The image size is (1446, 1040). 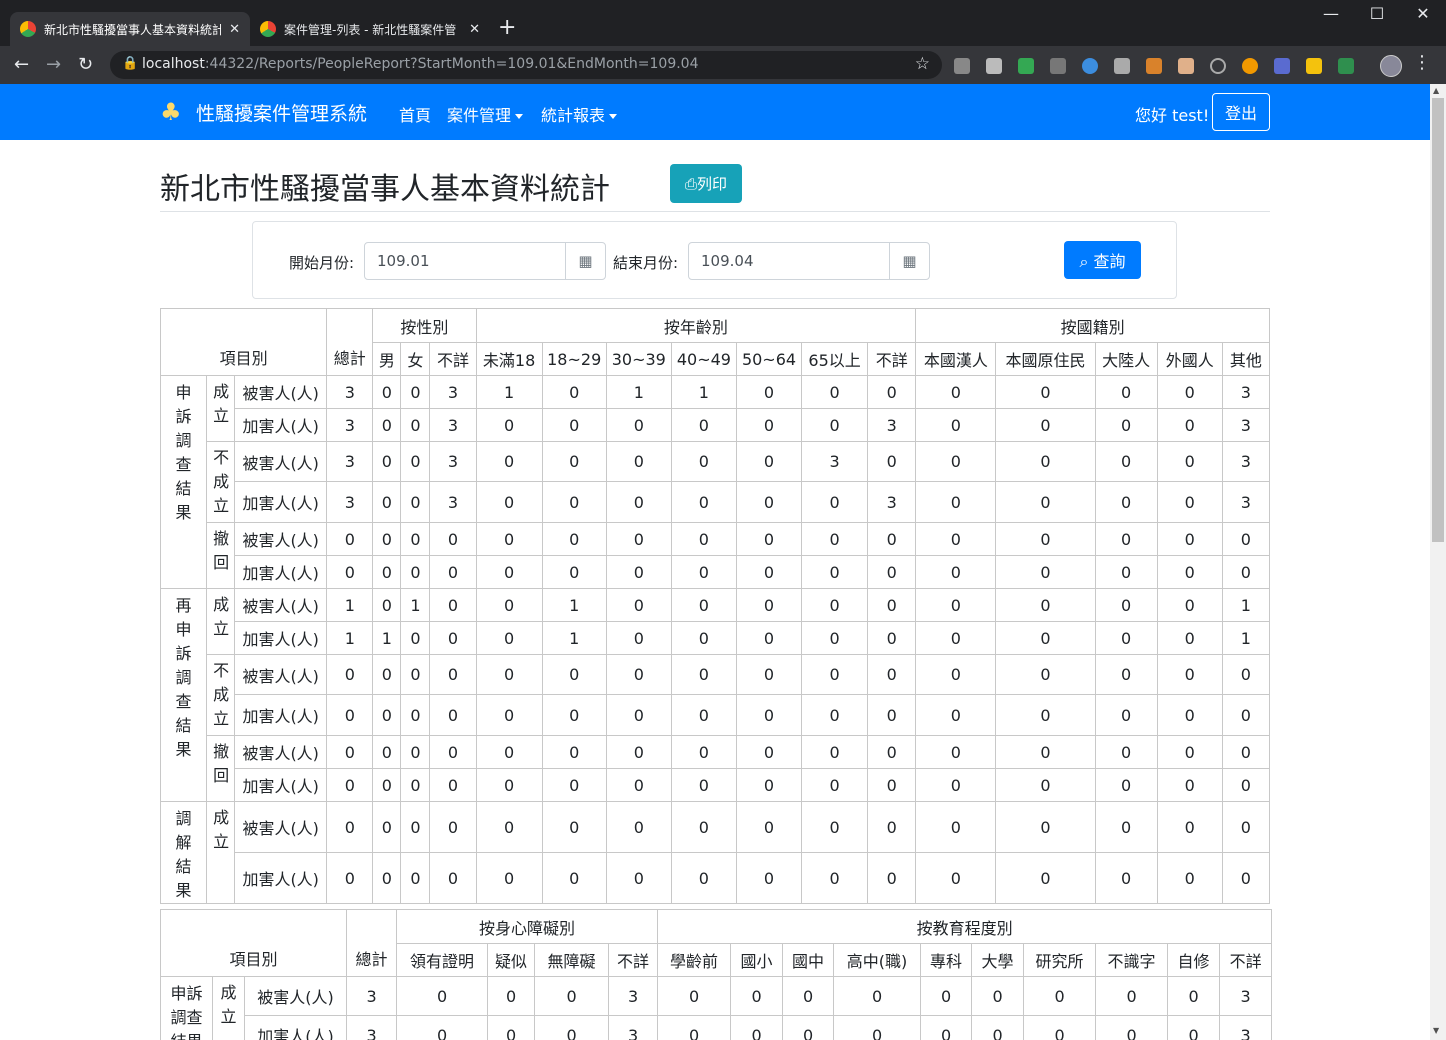 What do you see at coordinates (1422, 62) in the screenshot?
I see `browser-menu-icon: ⋮` at bounding box center [1422, 62].